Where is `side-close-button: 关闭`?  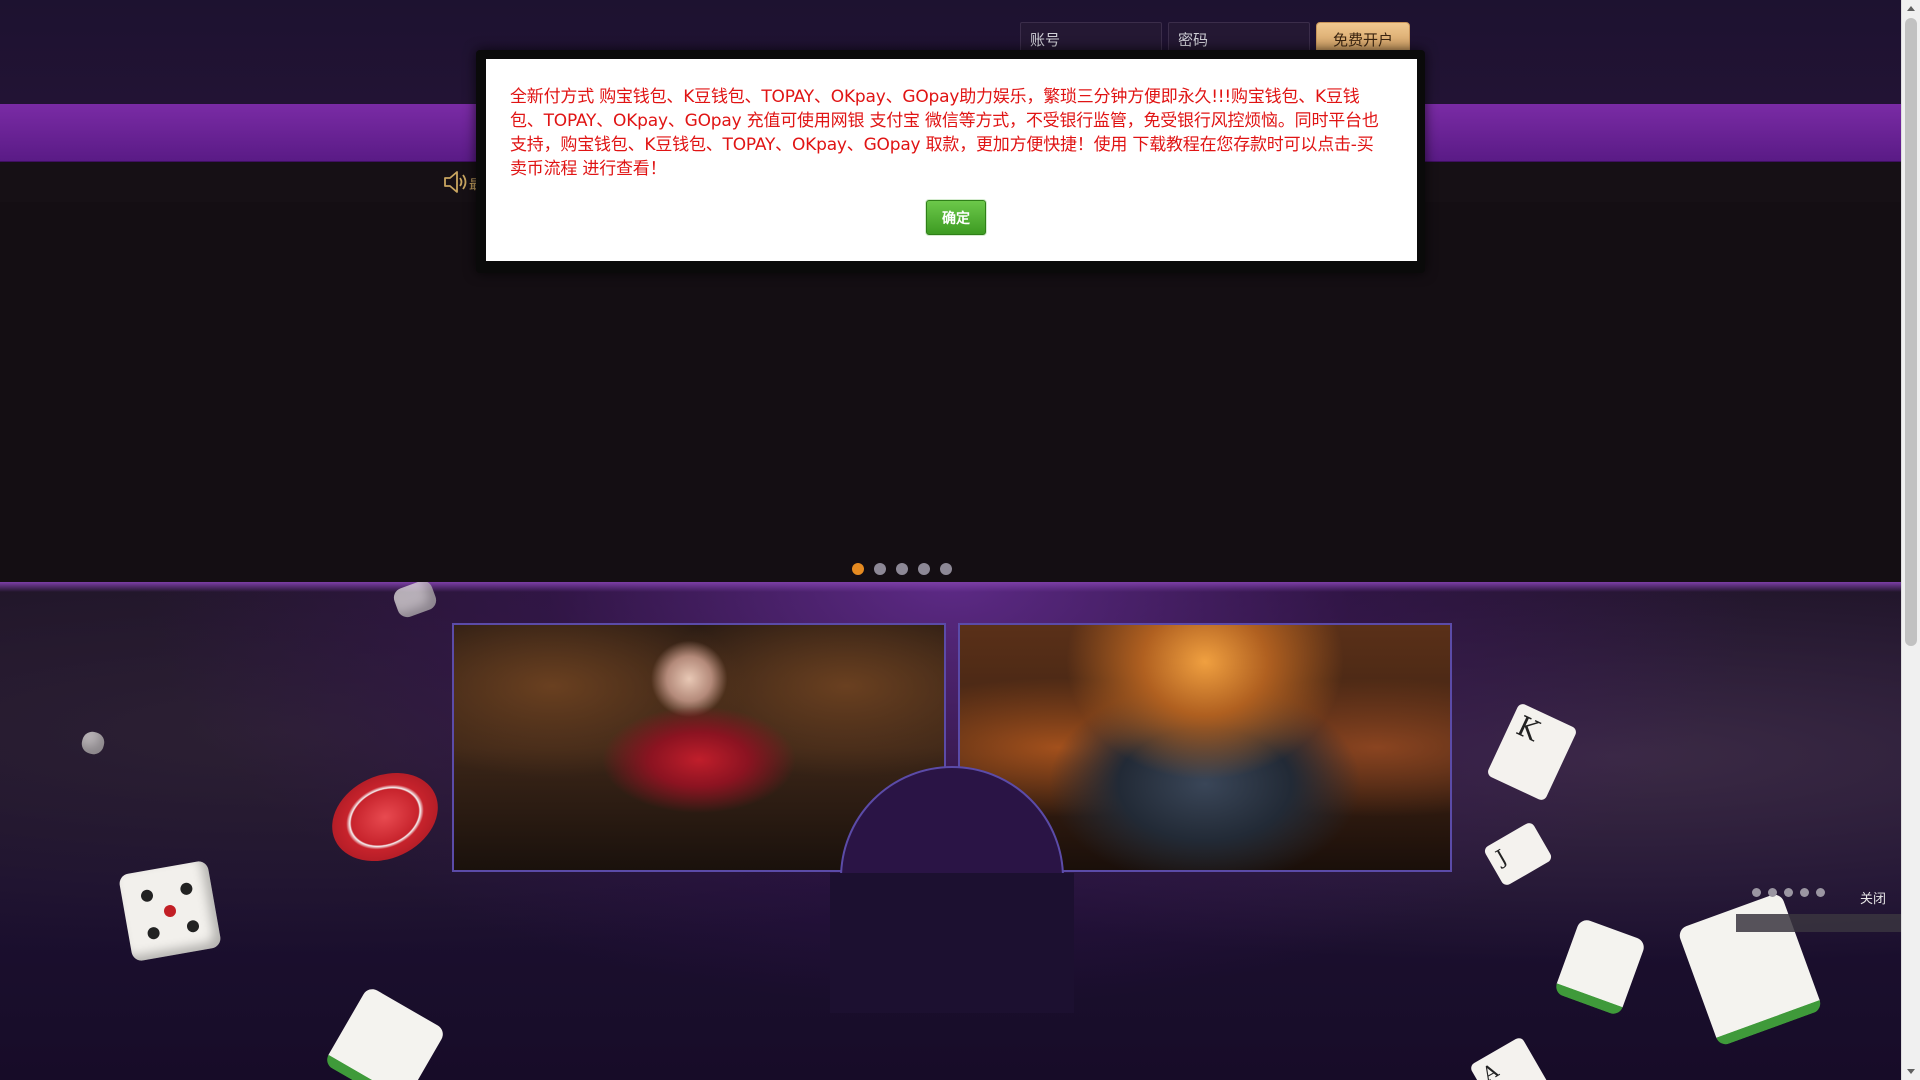 side-close-button: 关闭 is located at coordinates (1873, 897).